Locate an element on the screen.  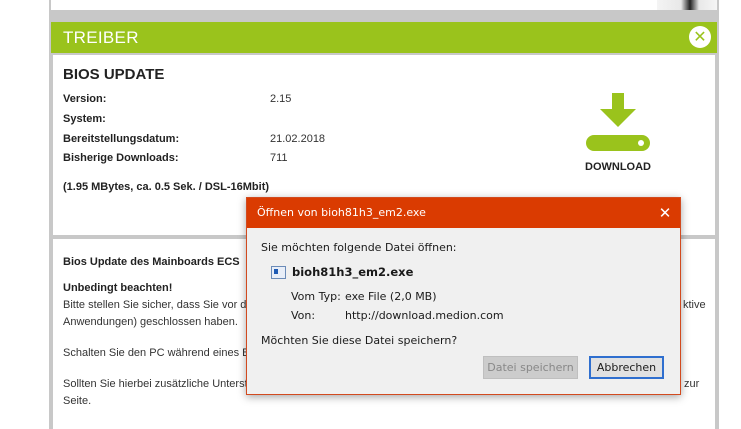
info-label: Bereitstellungsdatum: is located at coordinates (121, 139).